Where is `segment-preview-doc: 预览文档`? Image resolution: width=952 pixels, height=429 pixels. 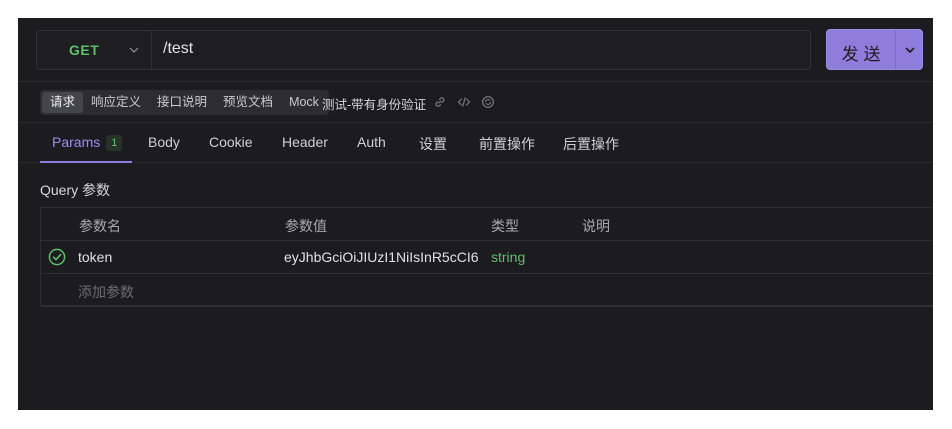
segment-preview-doc: 预览文档 is located at coordinates (248, 102).